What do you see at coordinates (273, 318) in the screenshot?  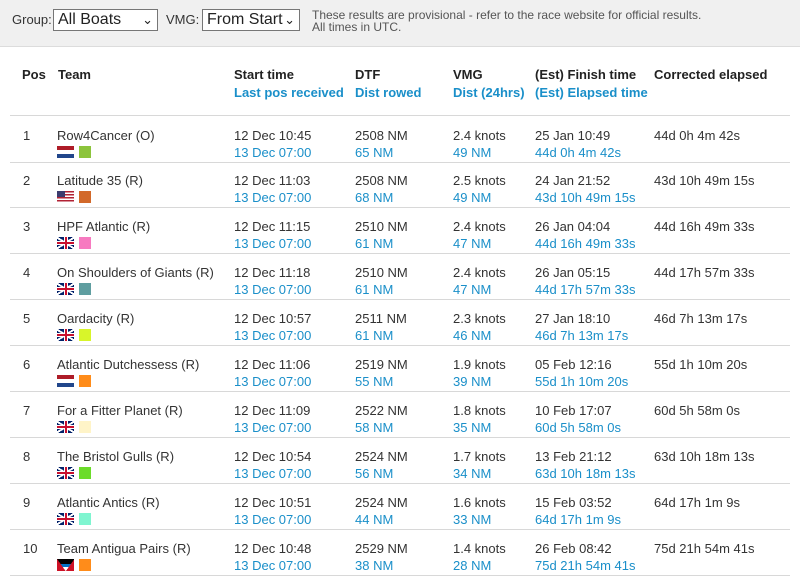 I see `start-time: 12 Dec 10:57` at bounding box center [273, 318].